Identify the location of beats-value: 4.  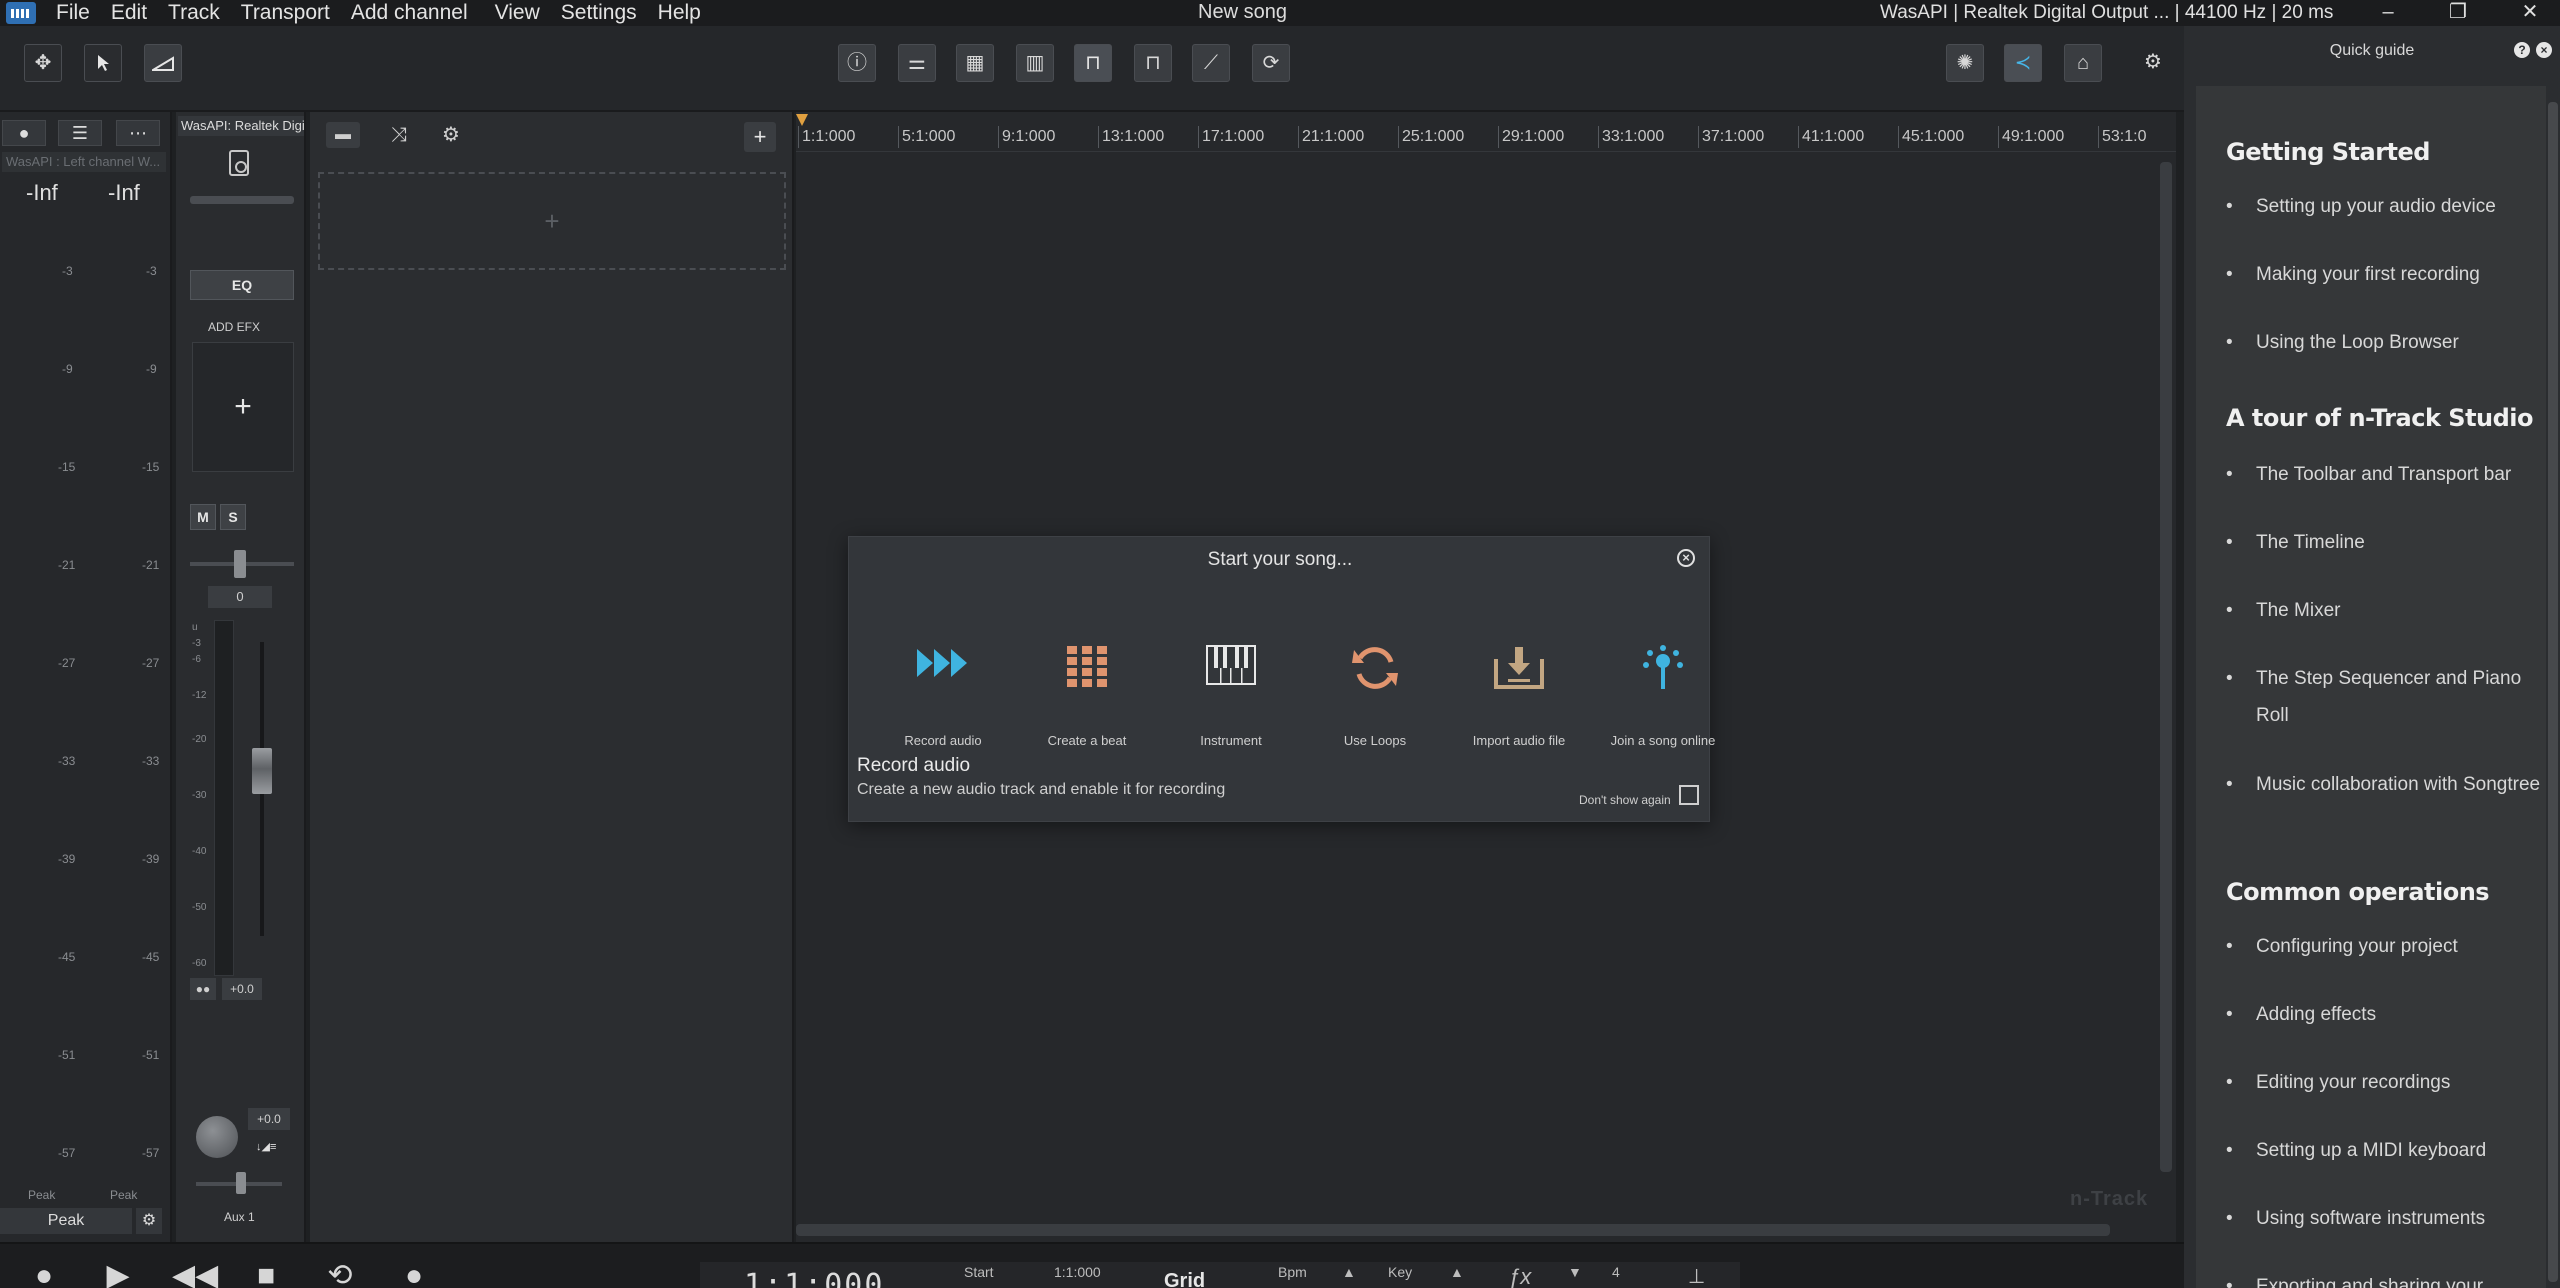
(1616, 1272).